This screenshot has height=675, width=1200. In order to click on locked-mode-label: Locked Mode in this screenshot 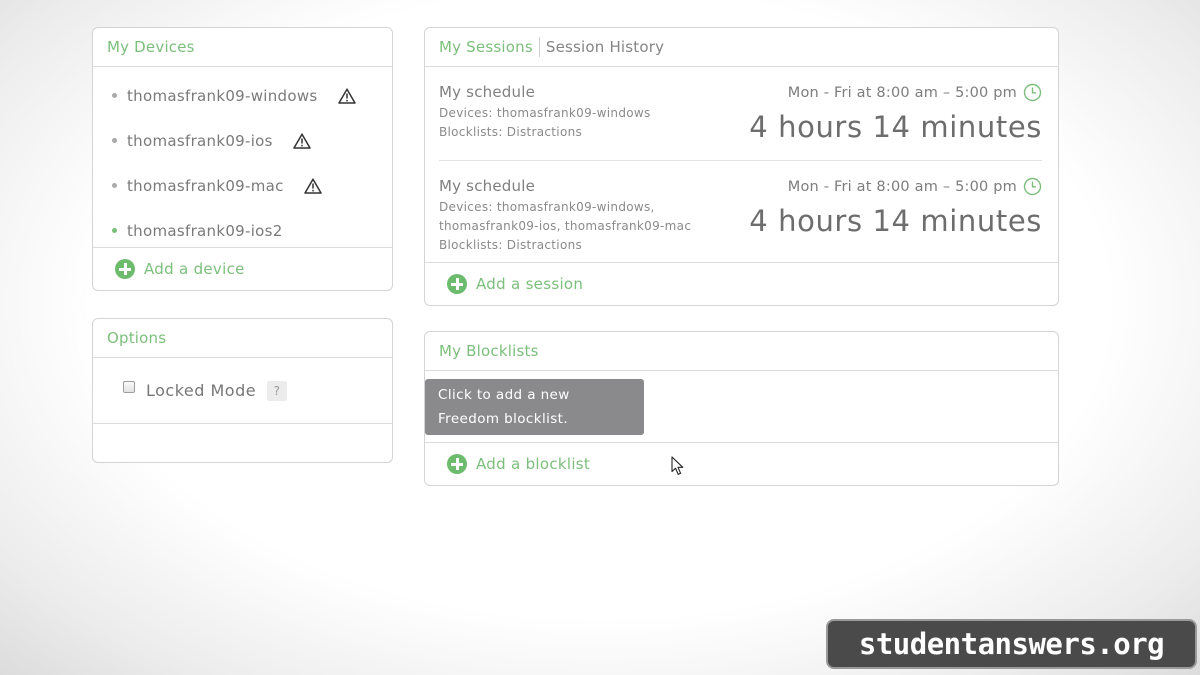, I will do `click(201, 390)`.